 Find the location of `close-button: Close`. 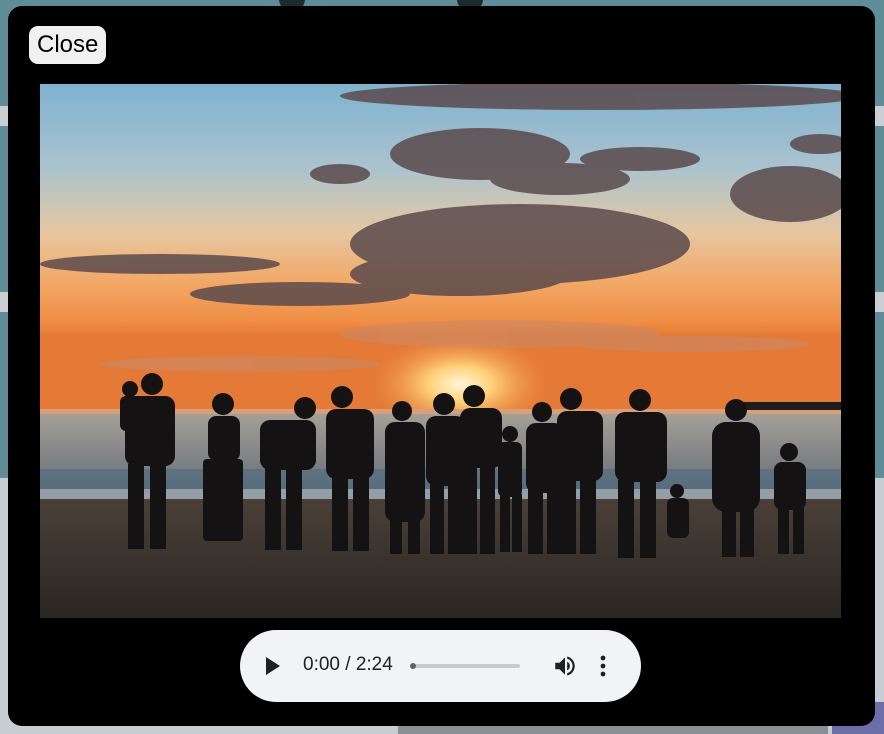

close-button: Close is located at coordinates (68, 45).